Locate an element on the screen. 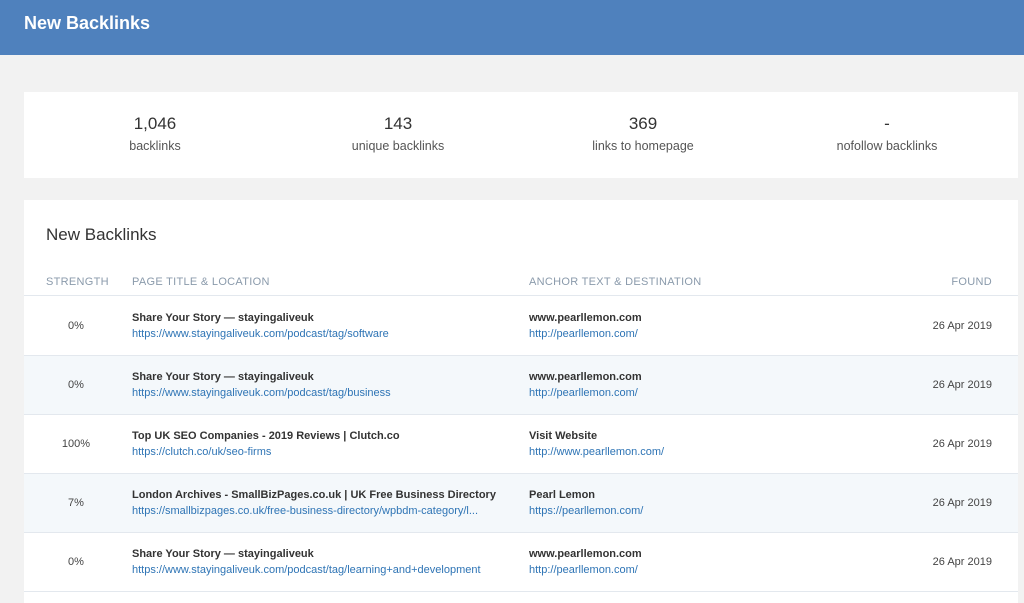 Image resolution: width=1024 pixels, height=603 pixels. stat-links-to-homepage: 369 links to homepage is located at coordinates (643, 135).